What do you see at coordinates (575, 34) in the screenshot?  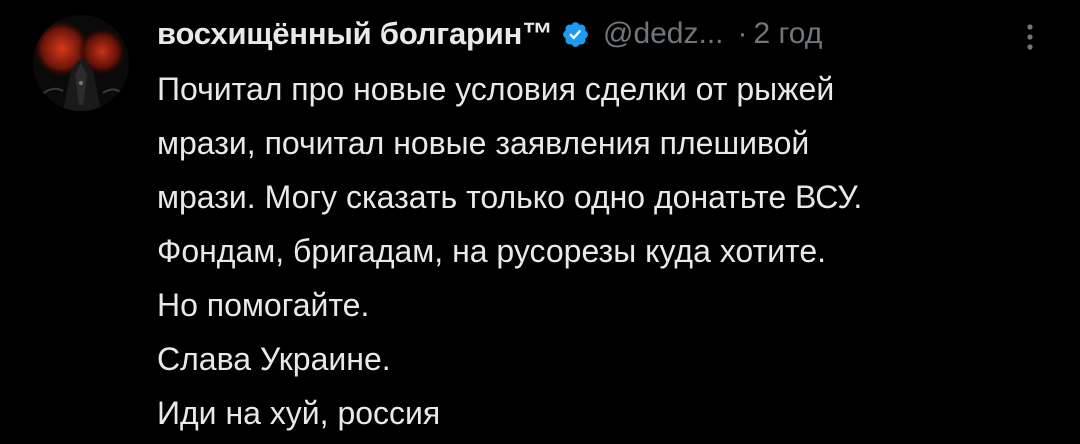 I see `verified-badge-icon` at bounding box center [575, 34].